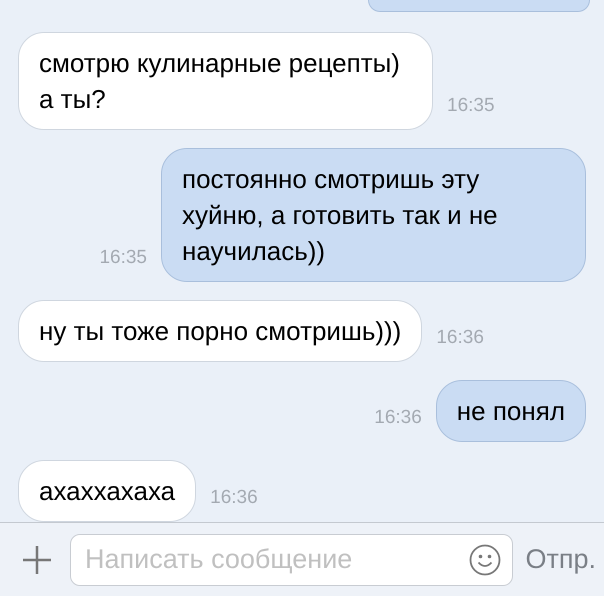 Image resolution: width=604 pixels, height=596 pixels. Describe the element at coordinates (560, 559) in the screenshot. I see `send-button: Отпр.` at that location.